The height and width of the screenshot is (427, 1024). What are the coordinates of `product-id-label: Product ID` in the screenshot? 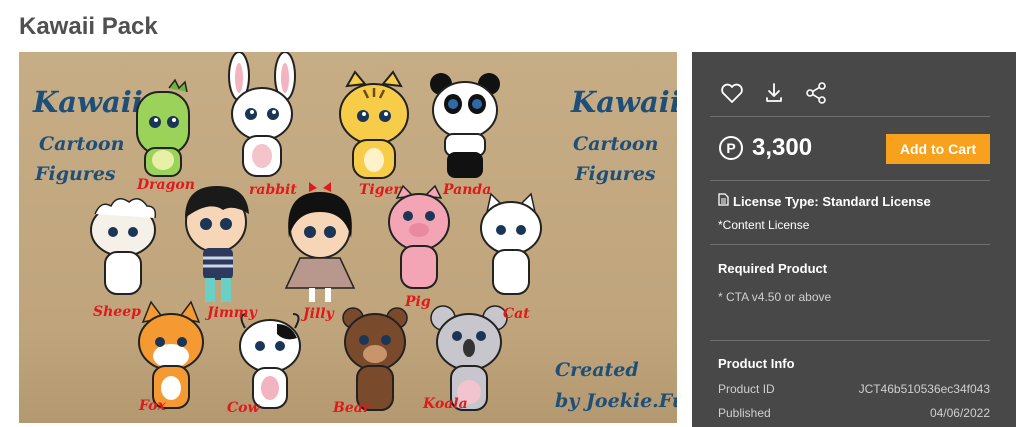 It's located at (746, 389).